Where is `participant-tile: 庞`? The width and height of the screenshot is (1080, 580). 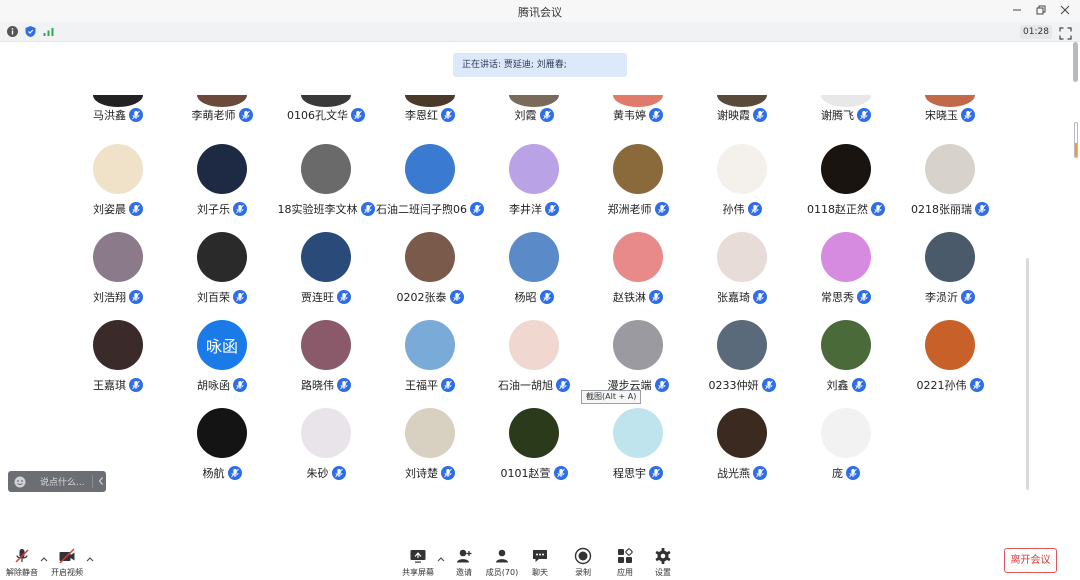
participant-tile: 庞 is located at coordinates (846, 451).